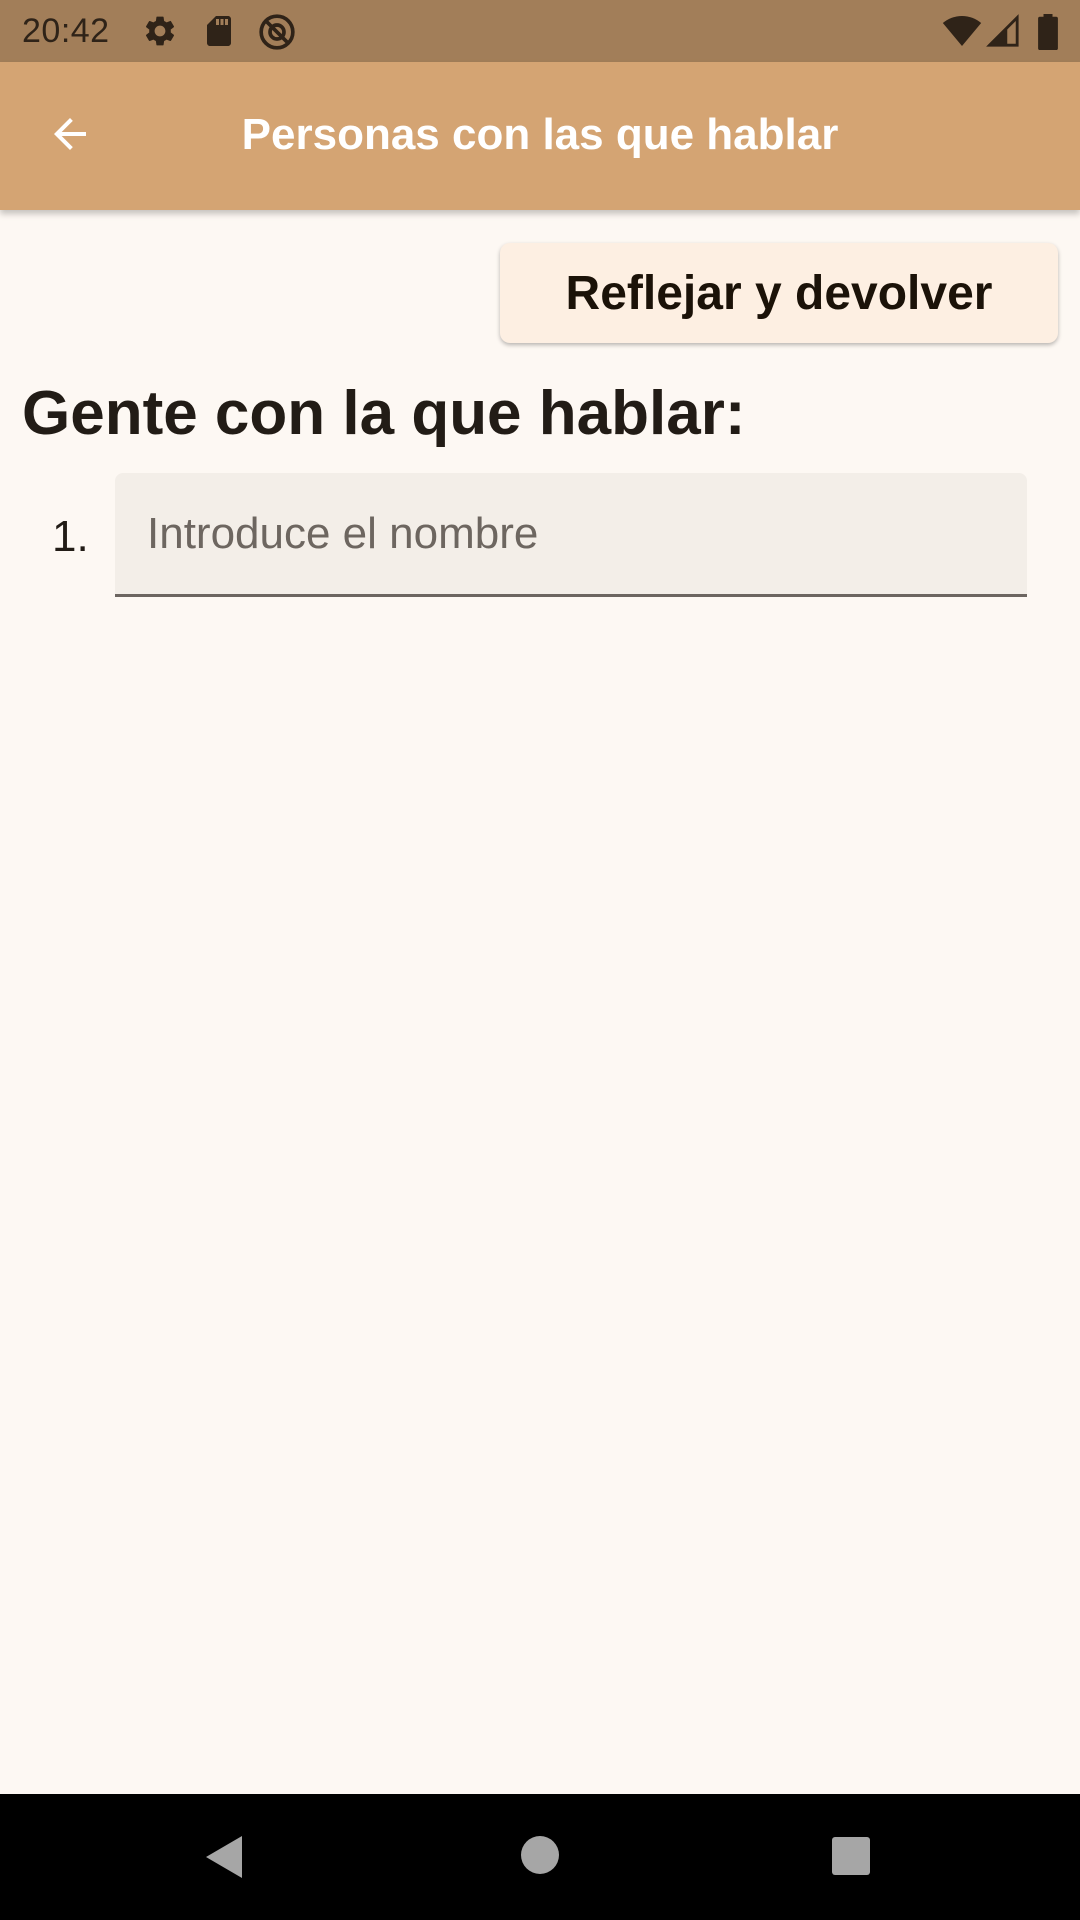 The height and width of the screenshot is (1920, 1080). I want to click on status-time: 20:42, so click(66, 31).